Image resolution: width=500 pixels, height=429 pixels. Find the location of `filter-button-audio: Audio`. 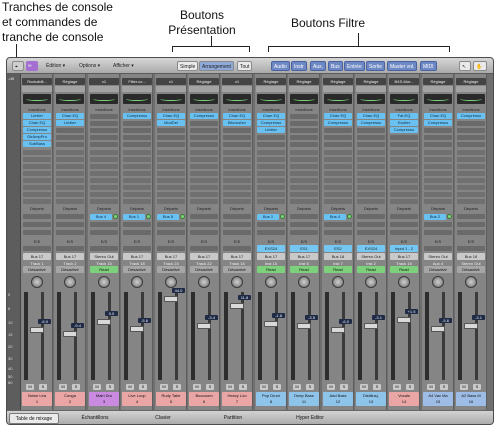

filter-button-audio: Audio is located at coordinates (280, 66).